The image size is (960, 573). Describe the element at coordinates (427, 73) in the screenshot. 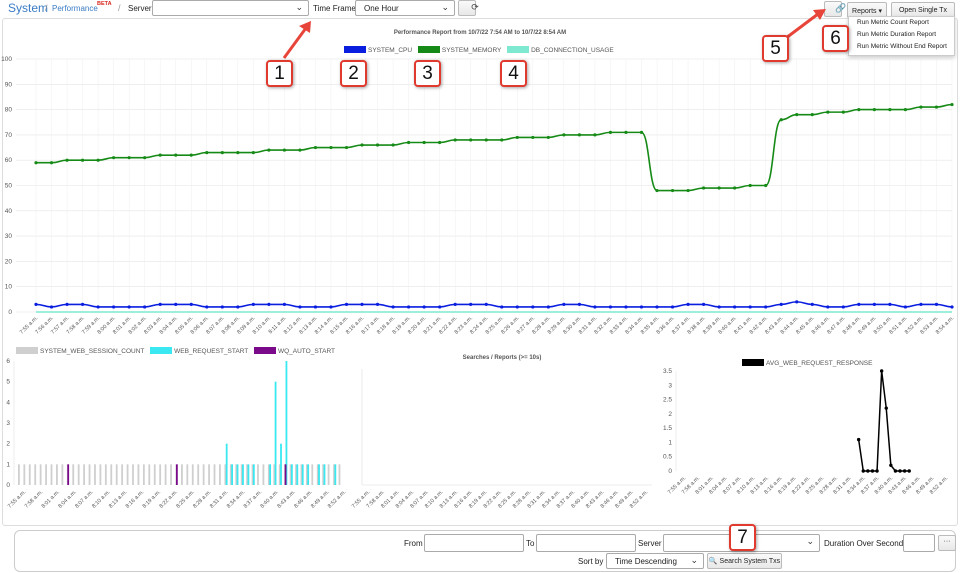

I see `callout-3: 3` at that location.